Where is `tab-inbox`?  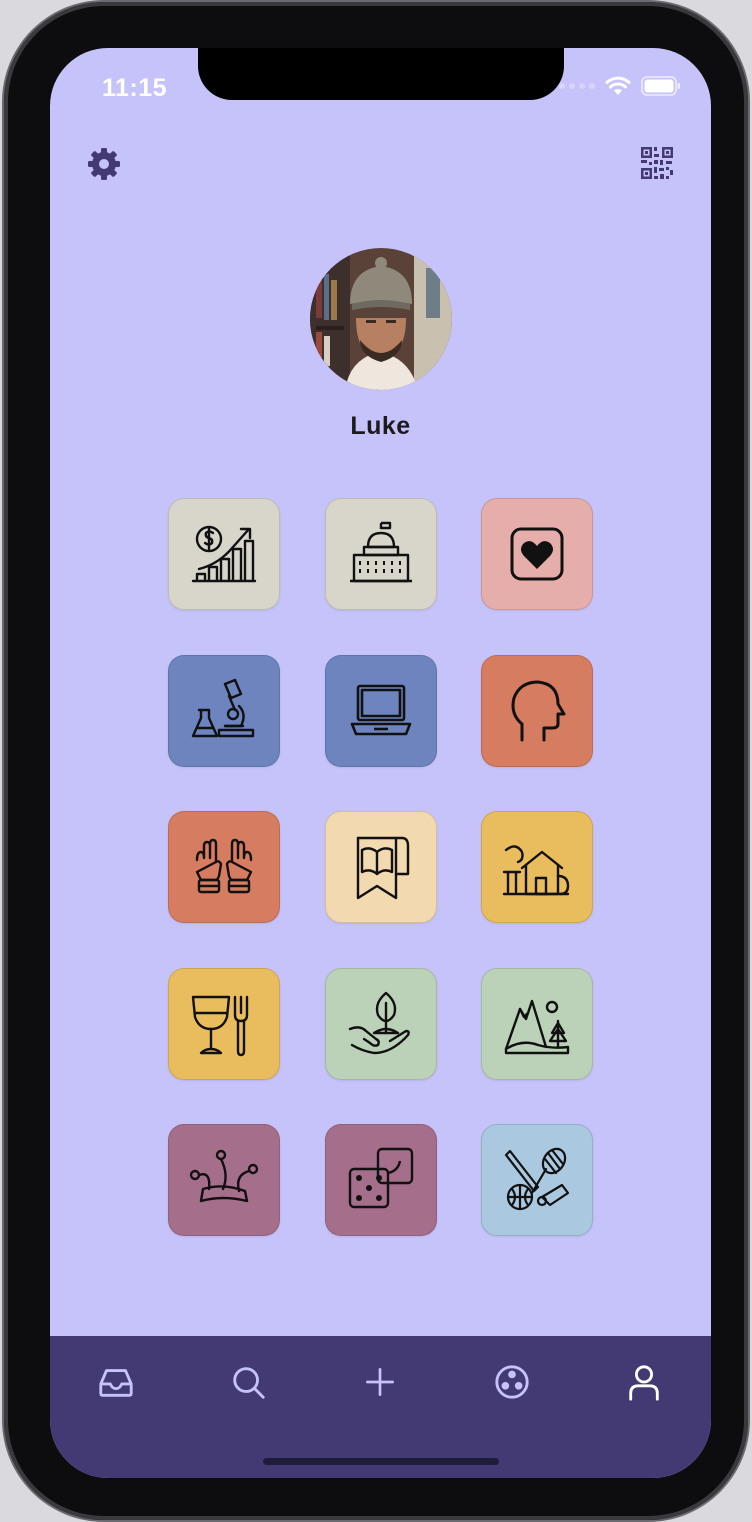 tab-inbox is located at coordinates (116, 1382).